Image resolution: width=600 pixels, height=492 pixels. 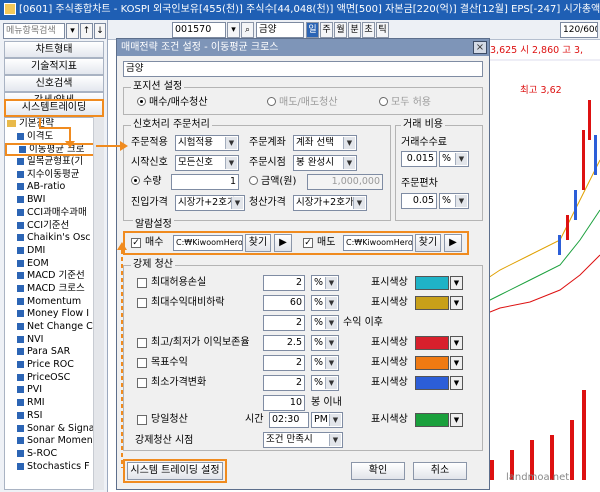 What do you see at coordinates (432, 303) in the screenshot?
I see `max-drawdown-color-swatch` at bounding box center [432, 303].